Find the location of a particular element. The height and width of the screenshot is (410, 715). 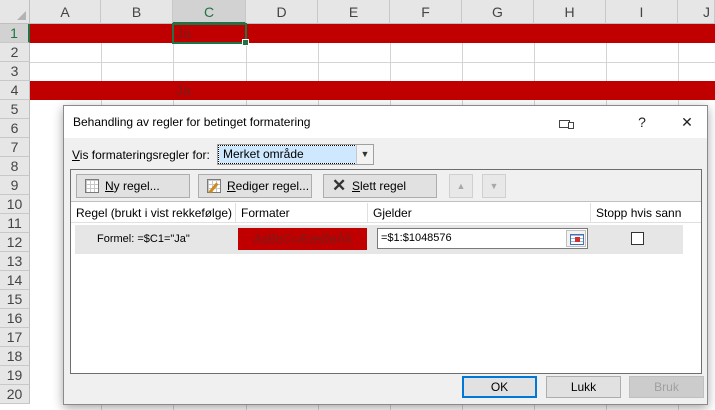

row-header-13: 13 is located at coordinates (15, 261).